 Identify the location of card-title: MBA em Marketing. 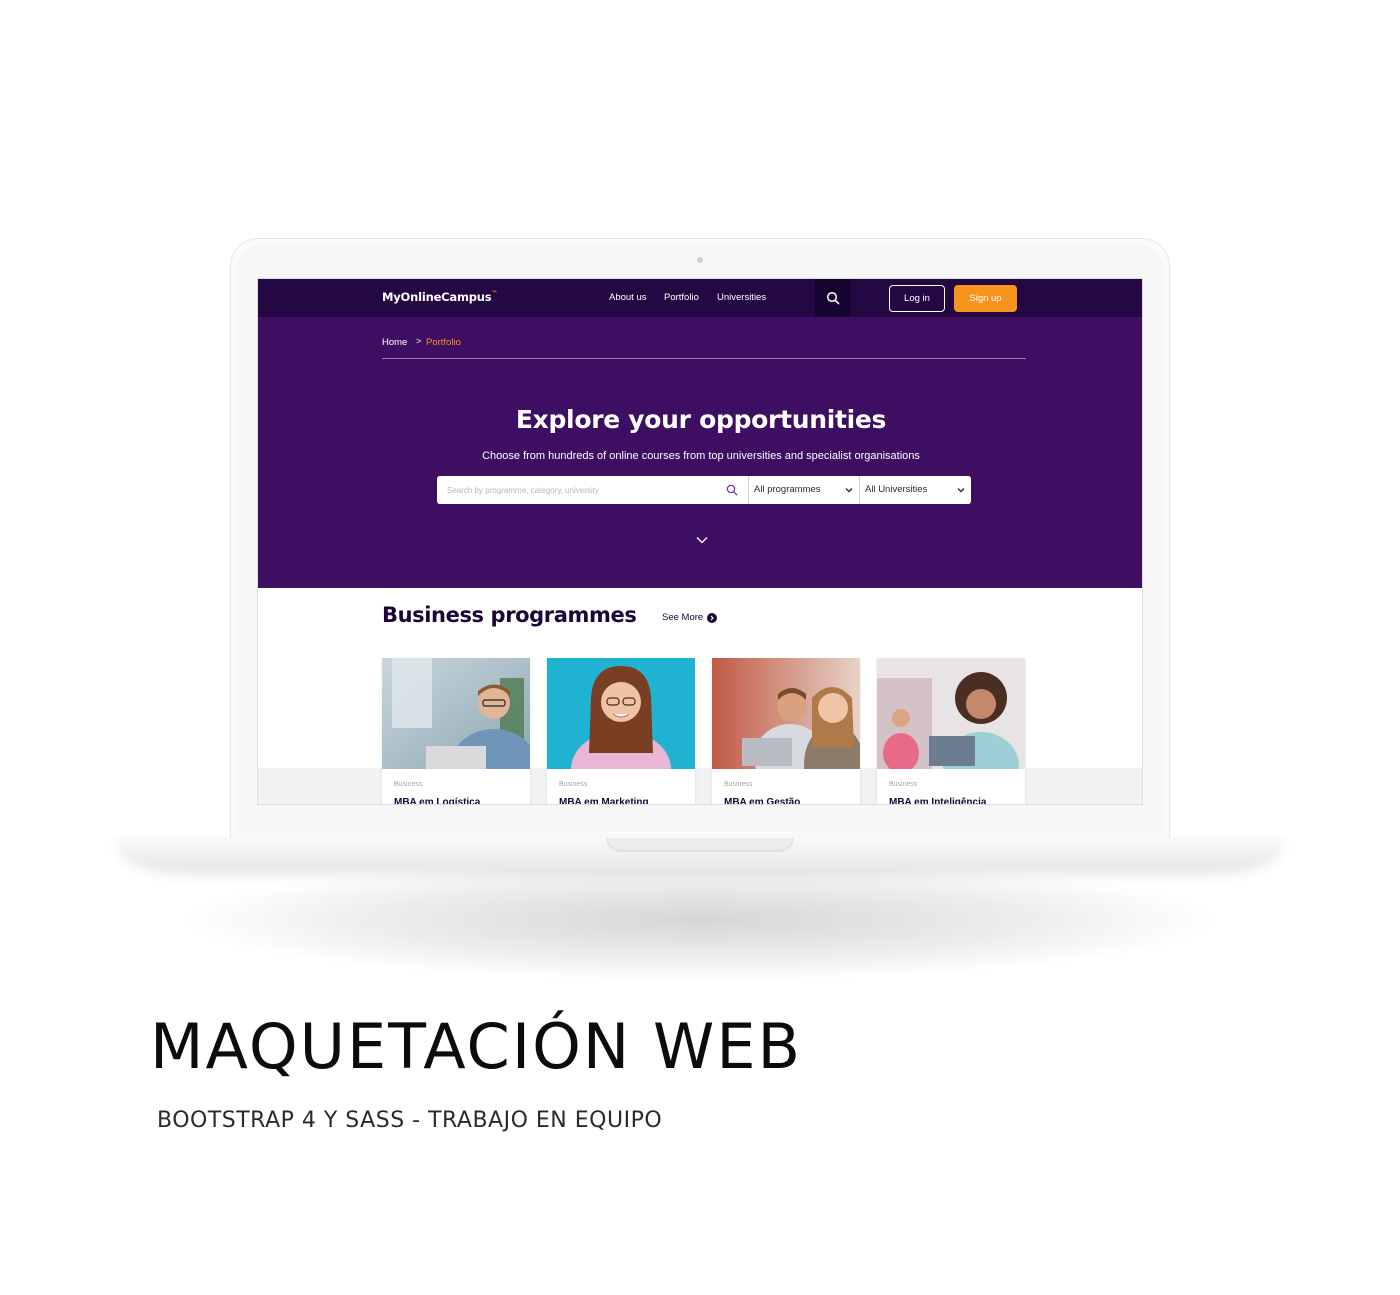
(604, 801).